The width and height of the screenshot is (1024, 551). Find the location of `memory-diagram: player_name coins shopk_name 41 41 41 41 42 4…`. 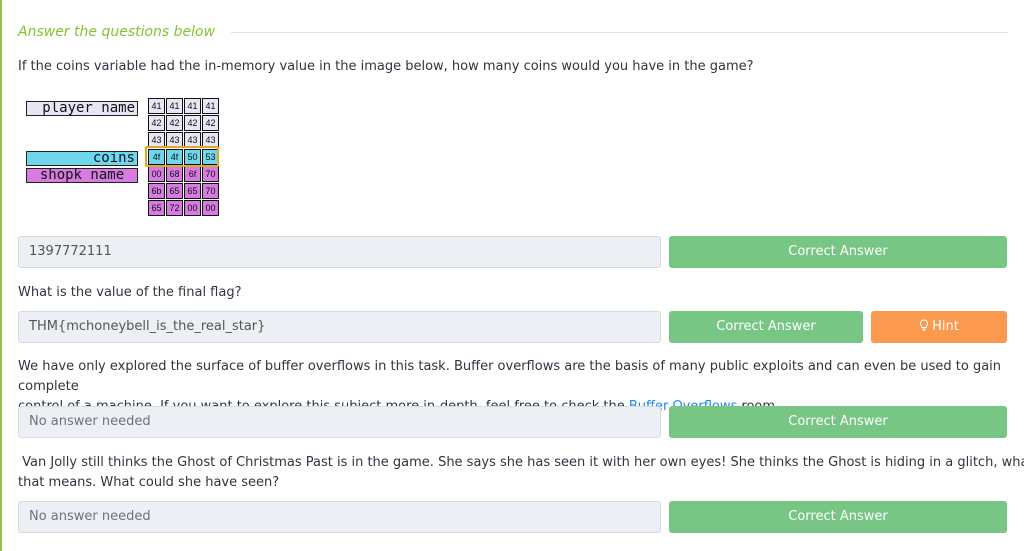

memory-diagram: player_name coins shopk_name 41 41 41 41 42 4… is located at coordinates (126, 159).